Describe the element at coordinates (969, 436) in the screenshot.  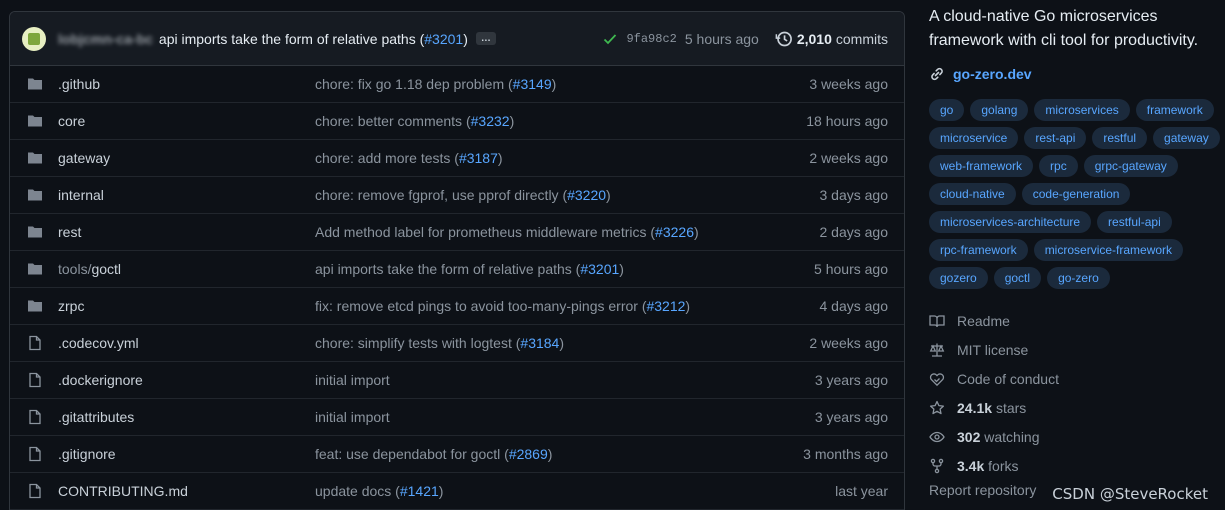
I see `watching-count: 302` at that location.